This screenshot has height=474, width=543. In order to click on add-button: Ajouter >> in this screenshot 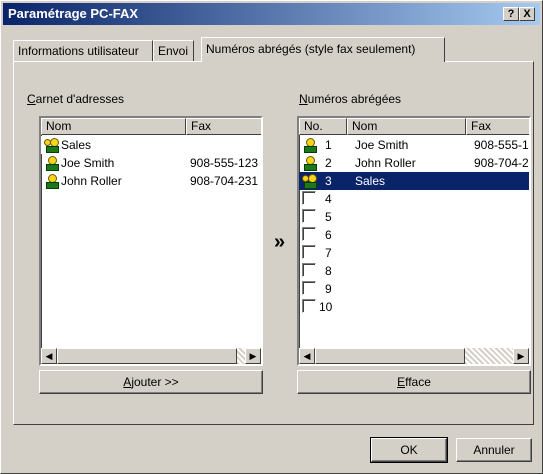, I will do `click(151, 382)`.